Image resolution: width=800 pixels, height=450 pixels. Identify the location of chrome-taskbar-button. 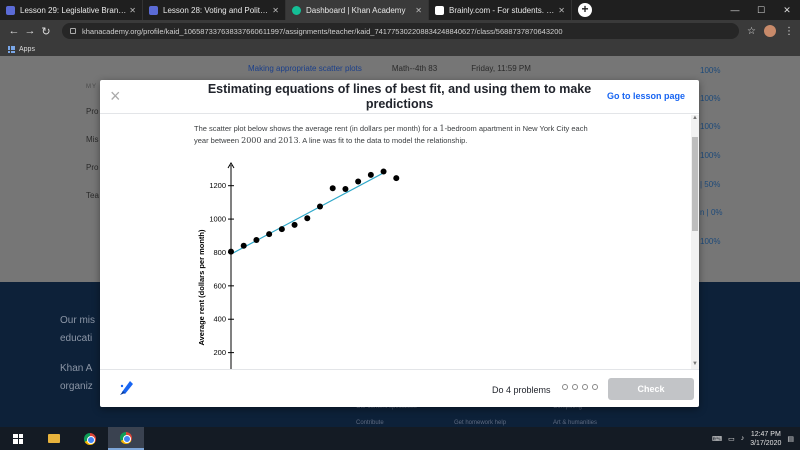
(90, 438).